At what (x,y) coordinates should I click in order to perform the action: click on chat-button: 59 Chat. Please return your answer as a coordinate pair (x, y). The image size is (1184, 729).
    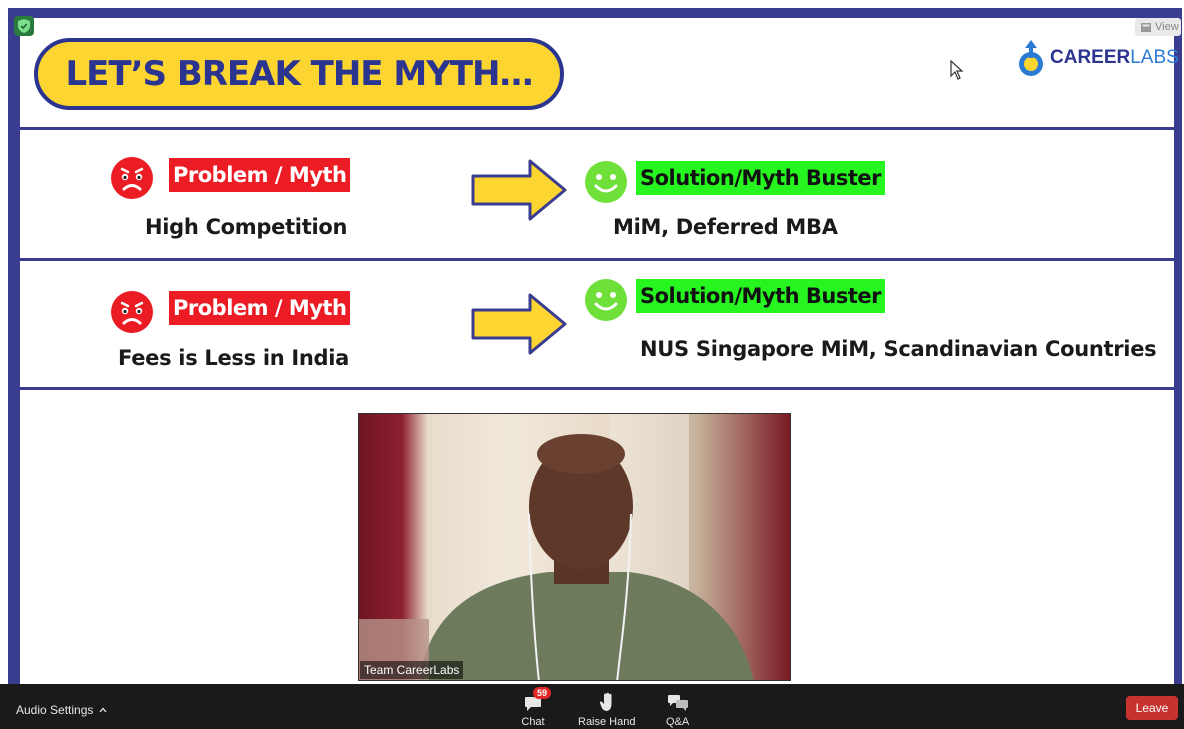
    Looking at the image, I should click on (535, 707).